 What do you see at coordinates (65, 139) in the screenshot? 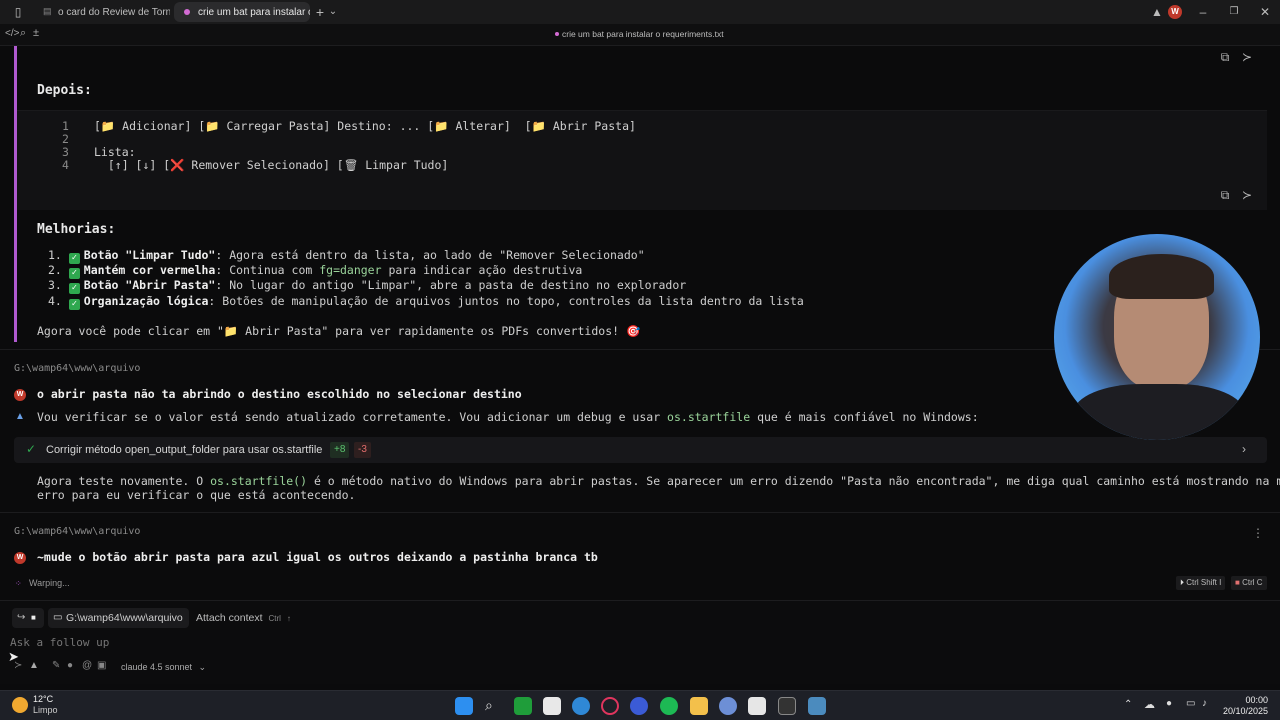
I see `line-number: 2` at bounding box center [65, 139].